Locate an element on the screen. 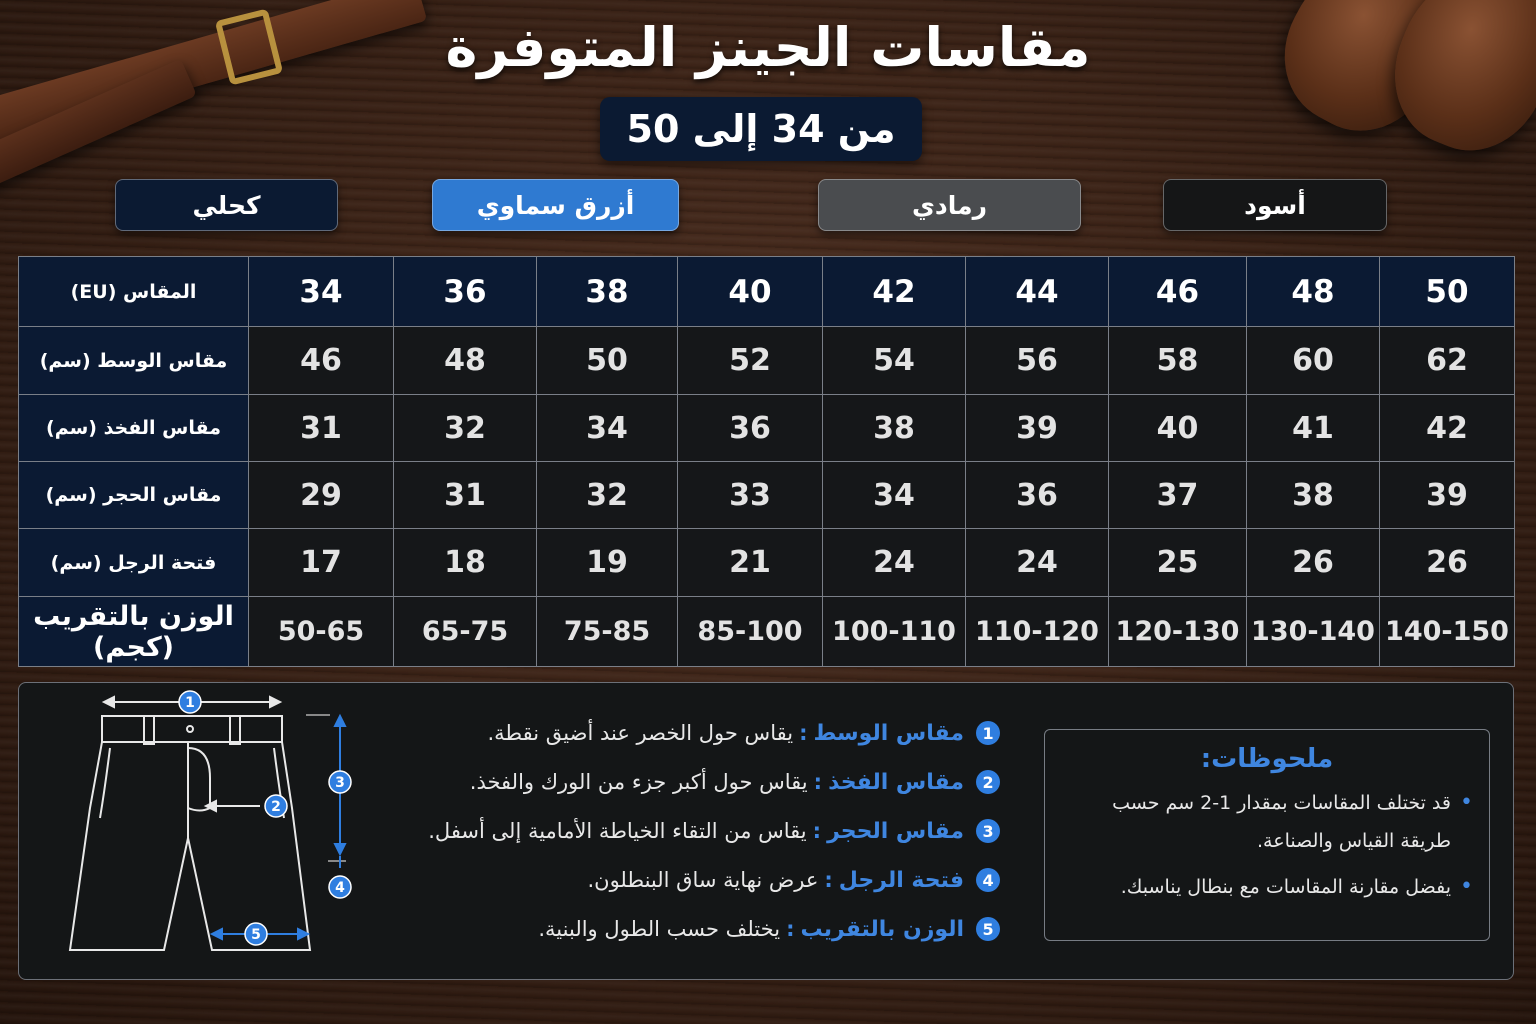  table-cell: 85-100 is located at coordinates (750, 631).